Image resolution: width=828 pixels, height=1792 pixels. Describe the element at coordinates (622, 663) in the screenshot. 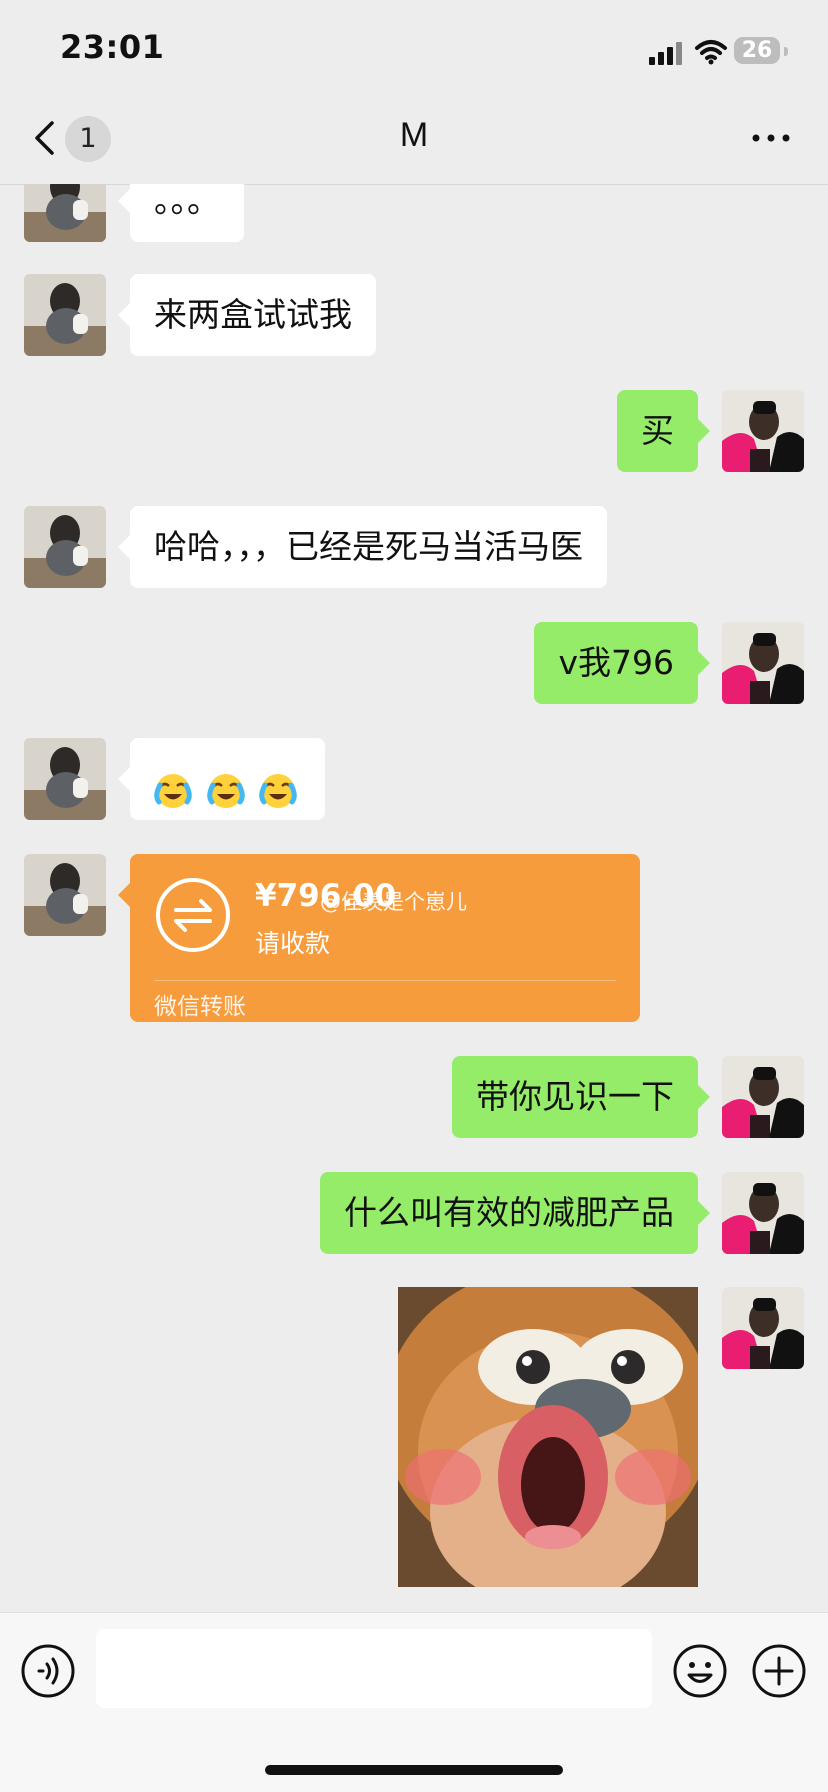

I see `message-bubble-sent: v我796` at that location.